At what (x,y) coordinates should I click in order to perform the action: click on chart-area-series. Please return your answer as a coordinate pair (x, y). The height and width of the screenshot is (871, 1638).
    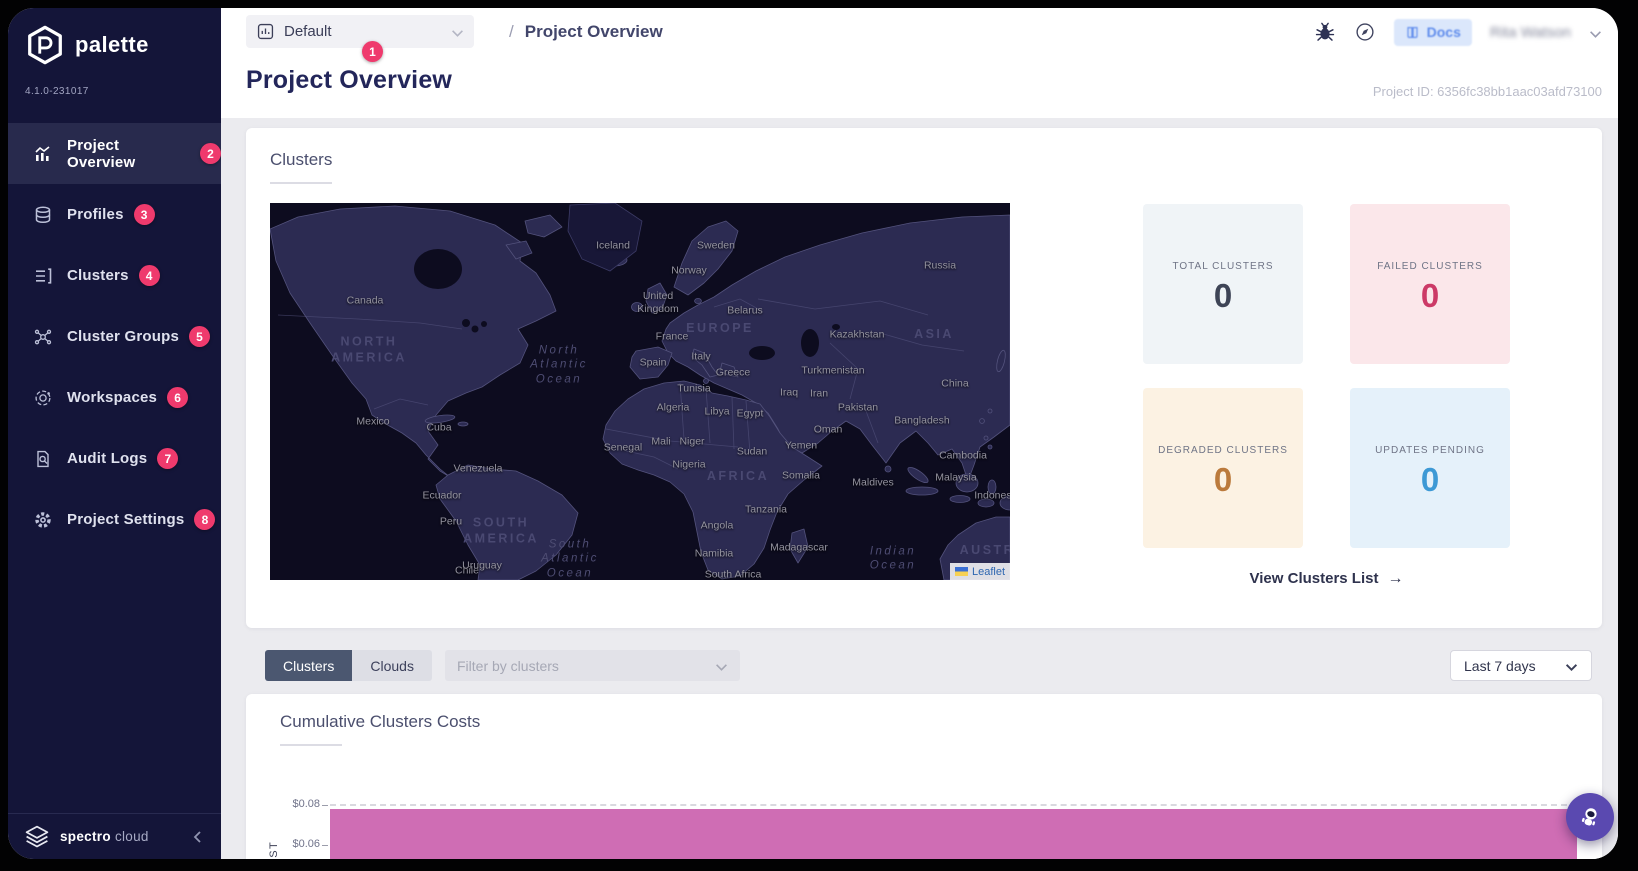
    Looking at the image, I should click on (953, 834).